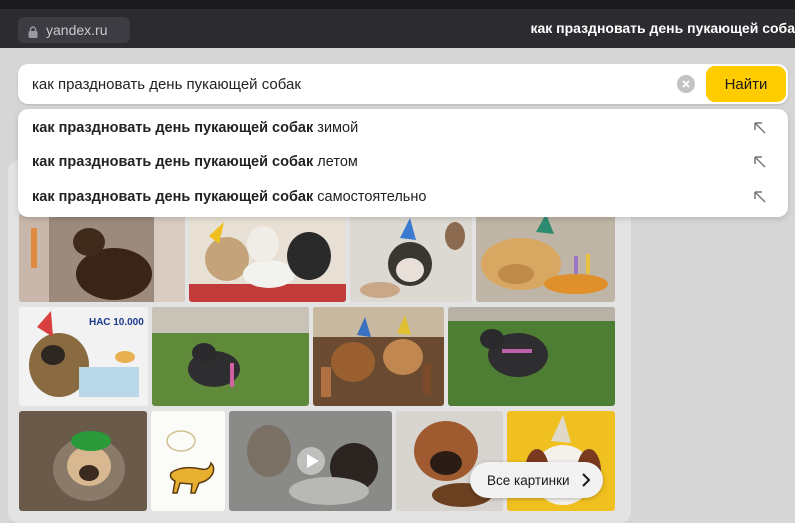  Describe the element at coordinates (342, 84) in the screenshot. I see `search-input` at that location.